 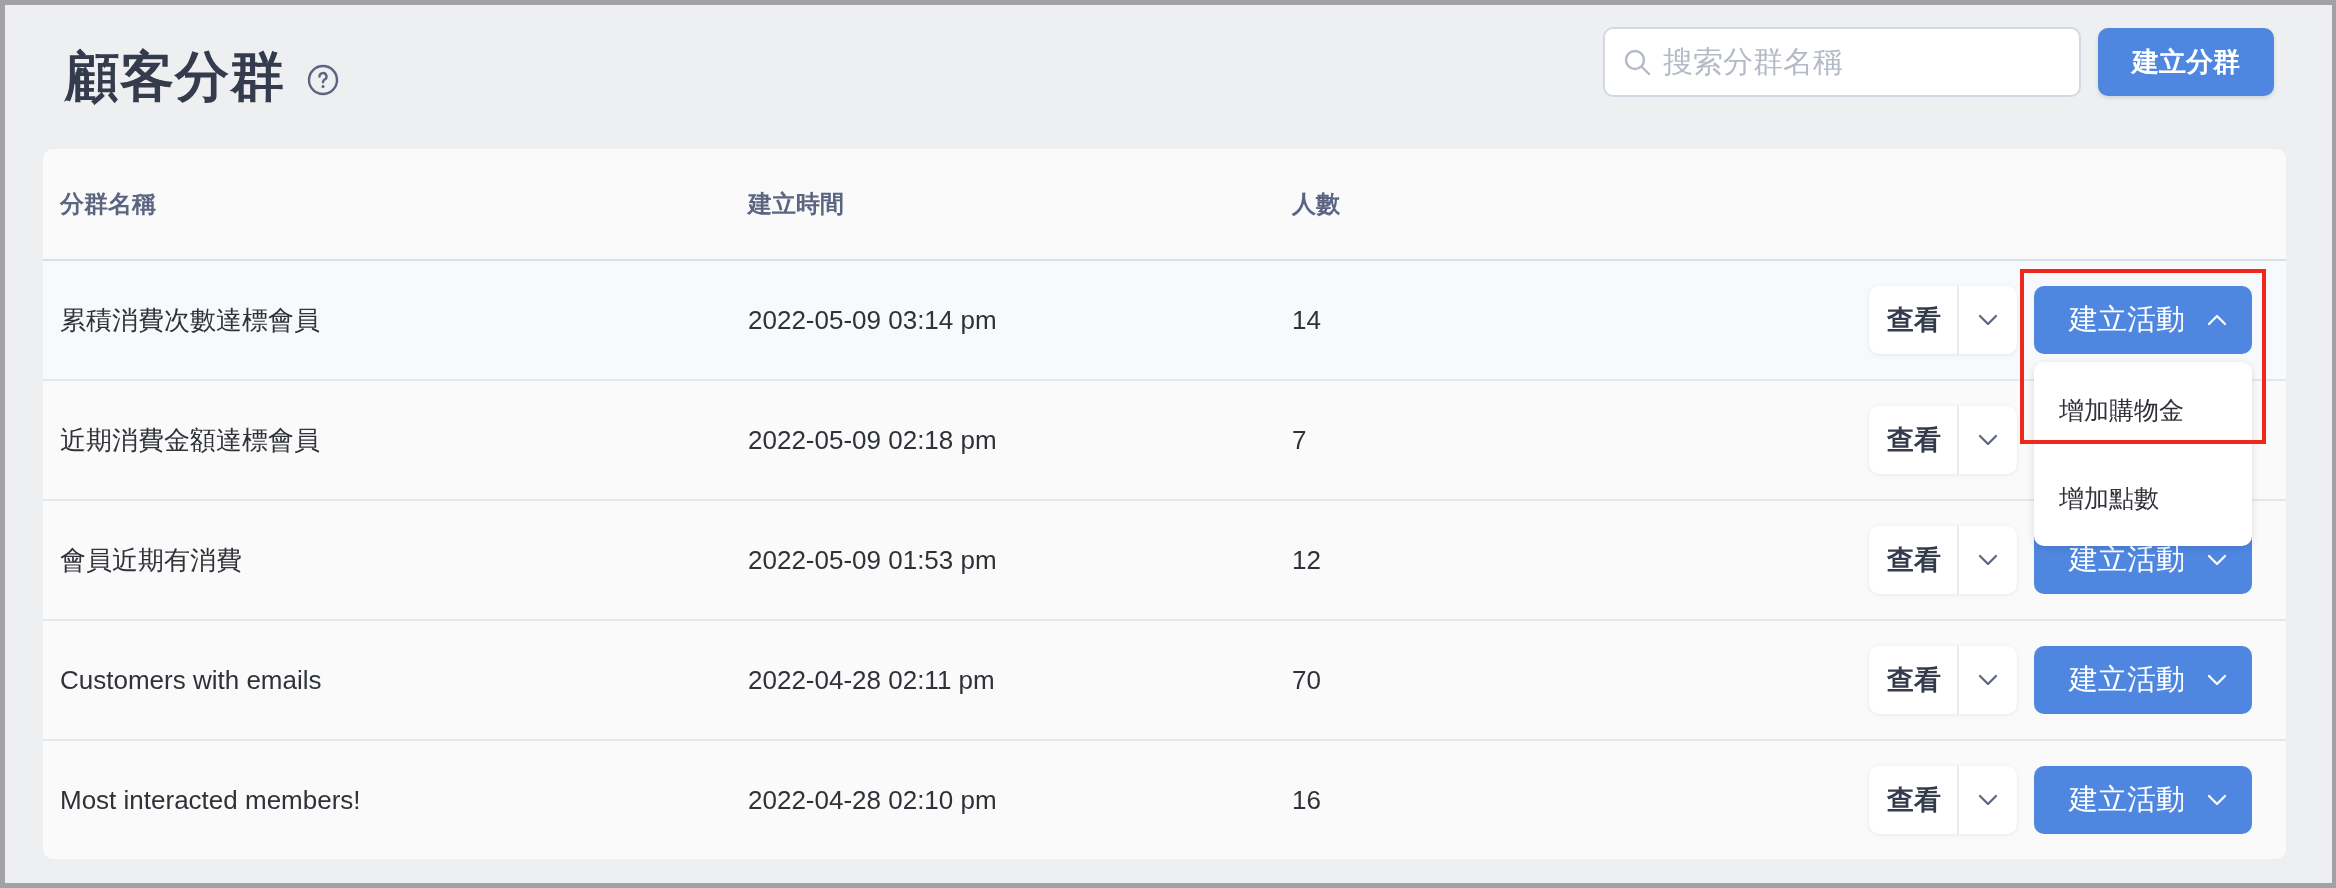 What do you see at coordinates (1307, 560) in the screenshot?
I see `count-cell-text: 12` at bounding box center [1307, 560].